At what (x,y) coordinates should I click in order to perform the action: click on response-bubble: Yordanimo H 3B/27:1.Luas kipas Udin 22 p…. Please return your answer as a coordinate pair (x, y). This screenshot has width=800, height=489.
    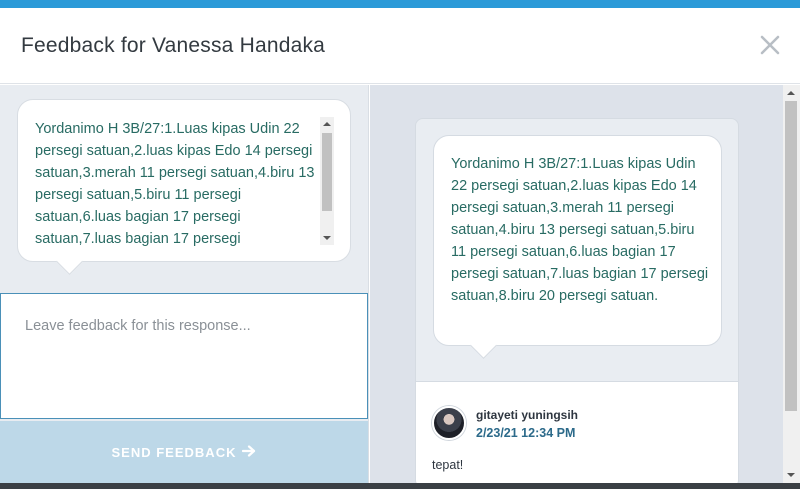
    Looking at the image, I should click on (184, 180).